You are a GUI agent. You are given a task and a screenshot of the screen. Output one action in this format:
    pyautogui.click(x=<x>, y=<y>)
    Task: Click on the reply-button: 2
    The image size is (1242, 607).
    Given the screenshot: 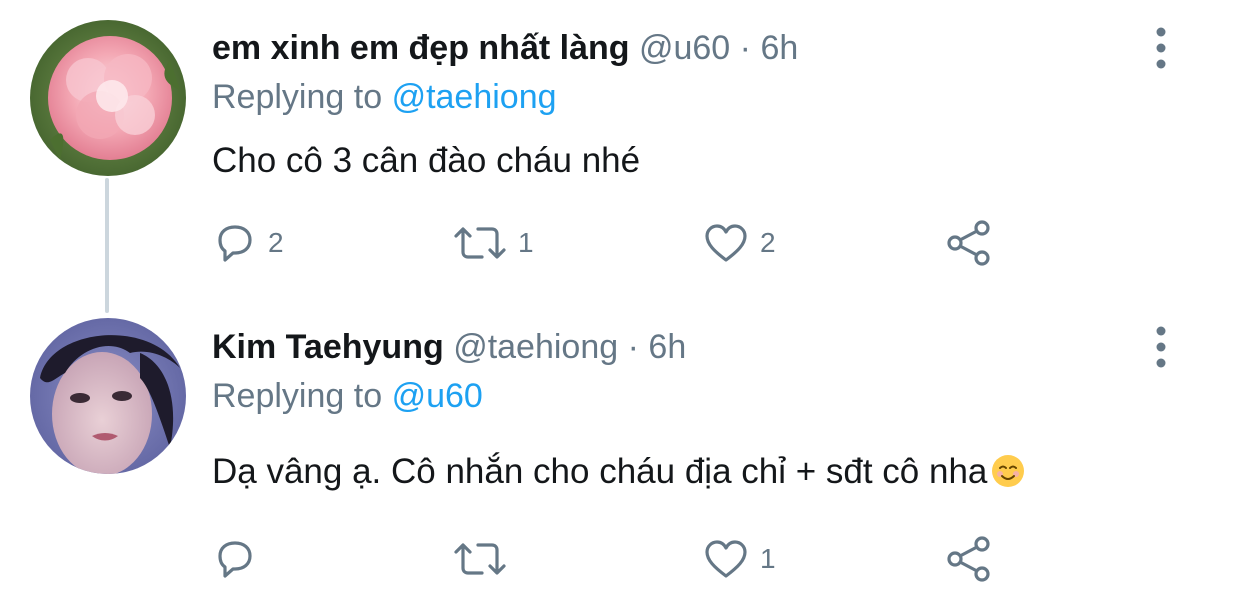 What is the action you would take?
    pyautogui.click(x=248, y=243)
    